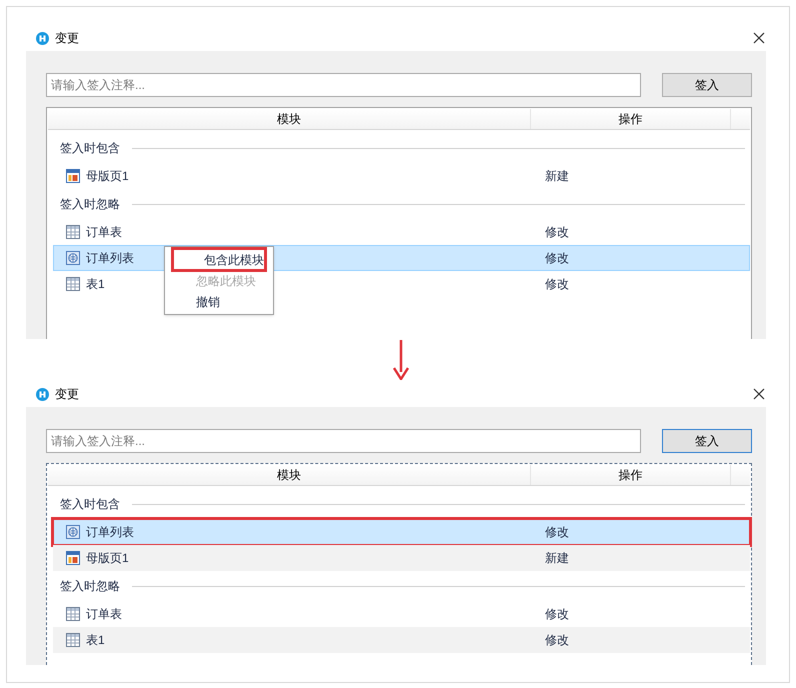 This screenshot has height=688, width=796. What do you see at coordinates (401, 640) in the screenshot?
I see `table-row: 表1 修改` at bounding box center [401, 640].